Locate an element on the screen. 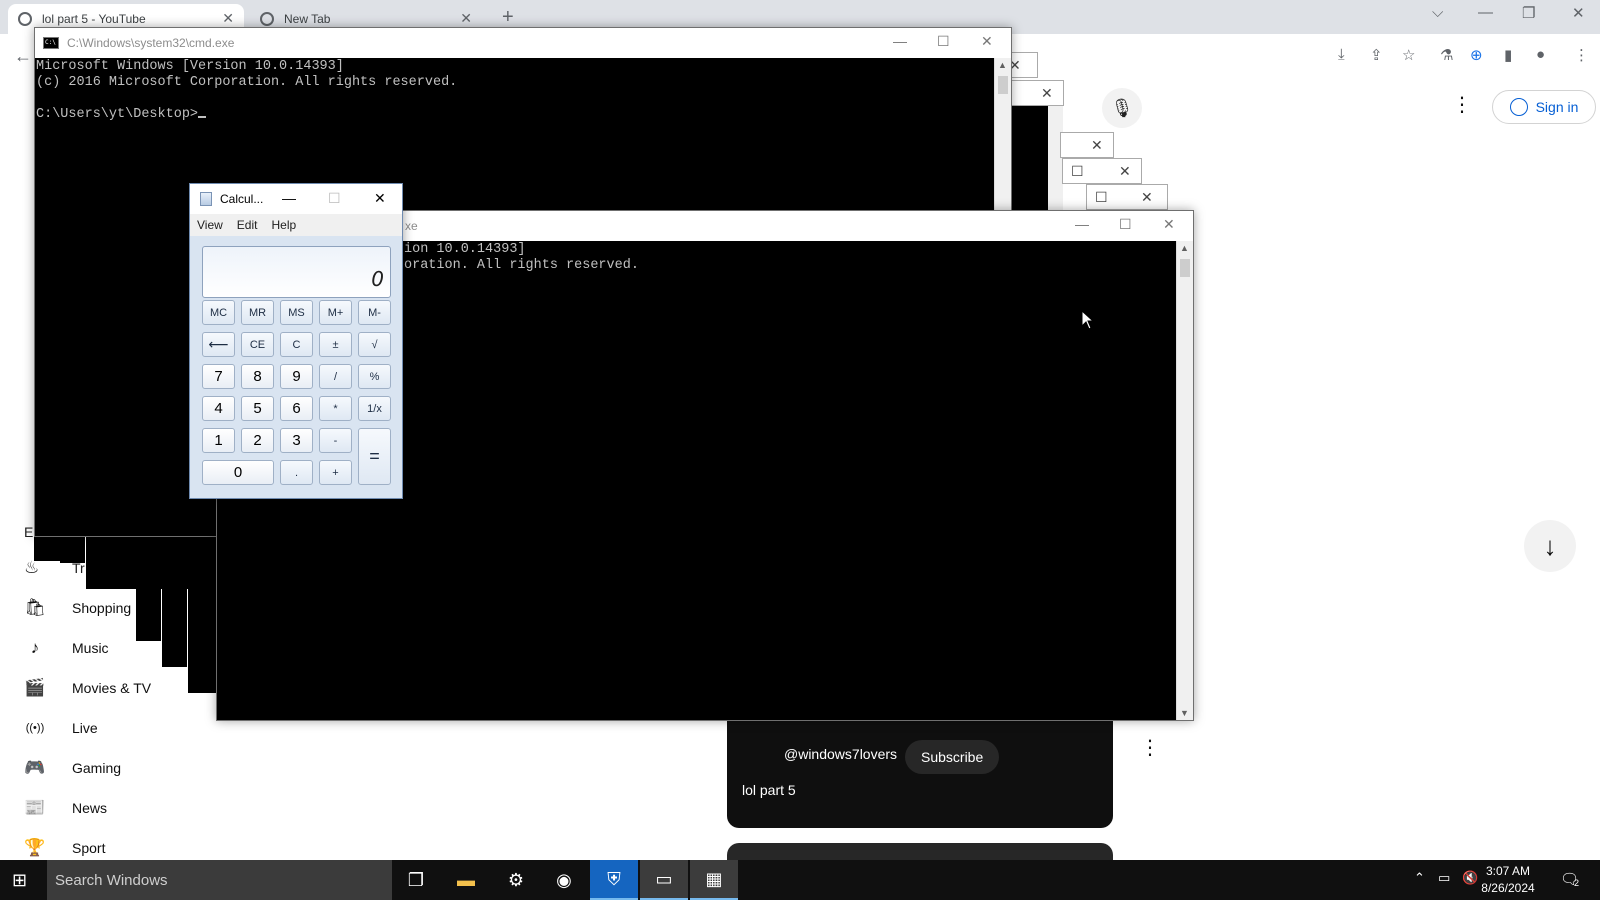 The image size is (1600, 900). digit-5-button: 5 is located at coordinates (257, 408).